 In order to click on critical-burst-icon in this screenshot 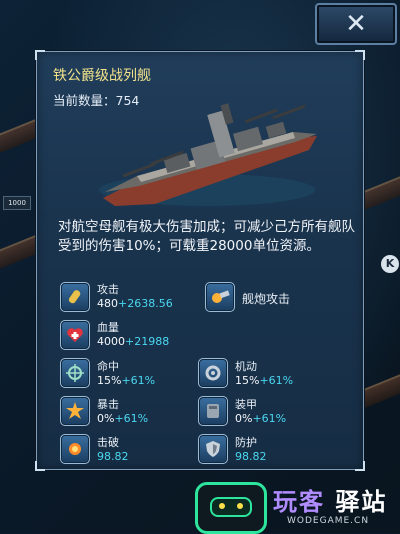, I will do `click(75, 411)`.